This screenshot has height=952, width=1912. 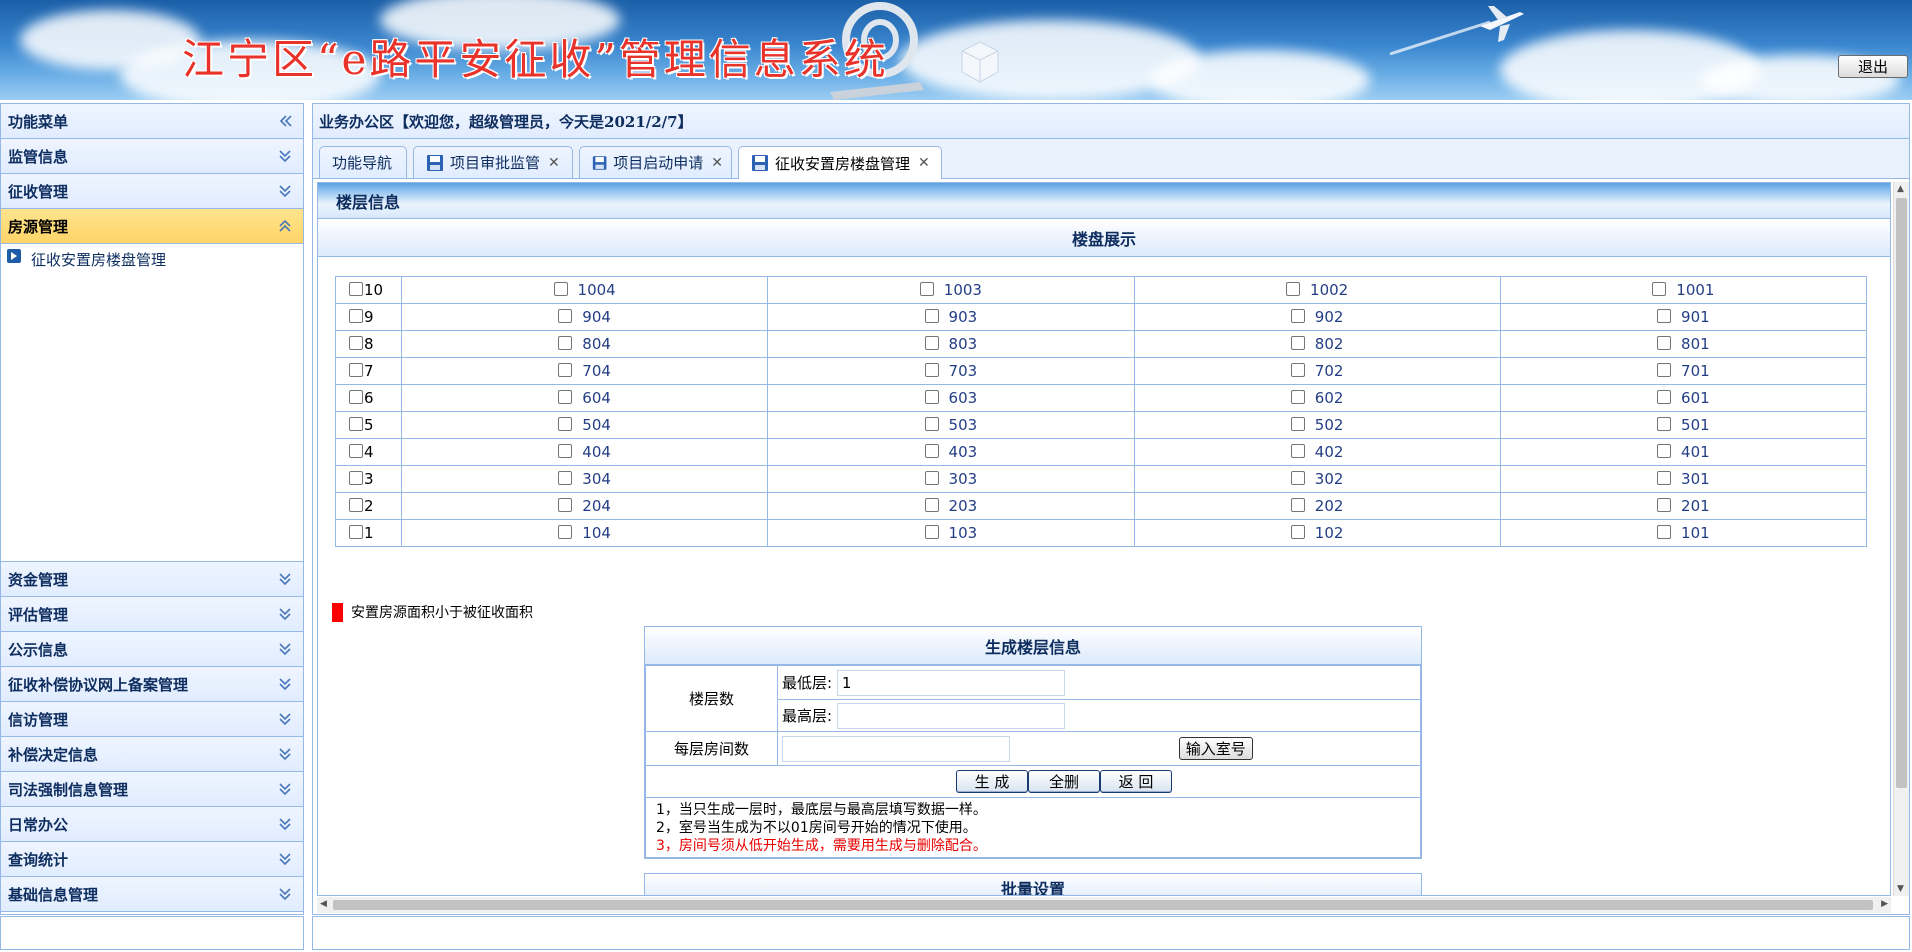 What do you see at coordinates (963, 425) in the screenshot?
I see `room-number: 503` at bounding box center [963, 425].